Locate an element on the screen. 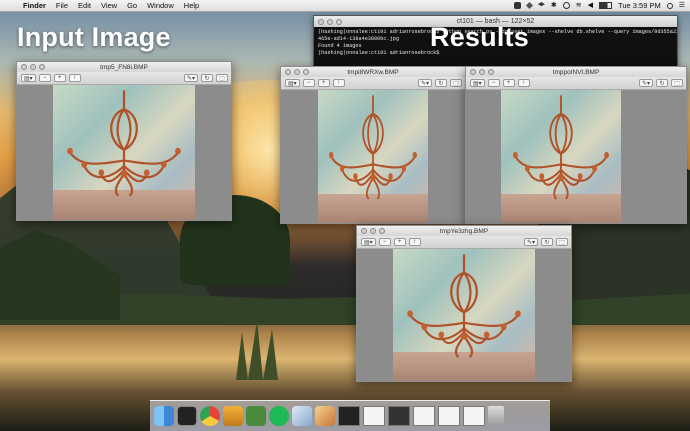 The height and width of the screenshot is (431, 690). clock: Tue 3:59 PM is located at coordinates (639, 5).